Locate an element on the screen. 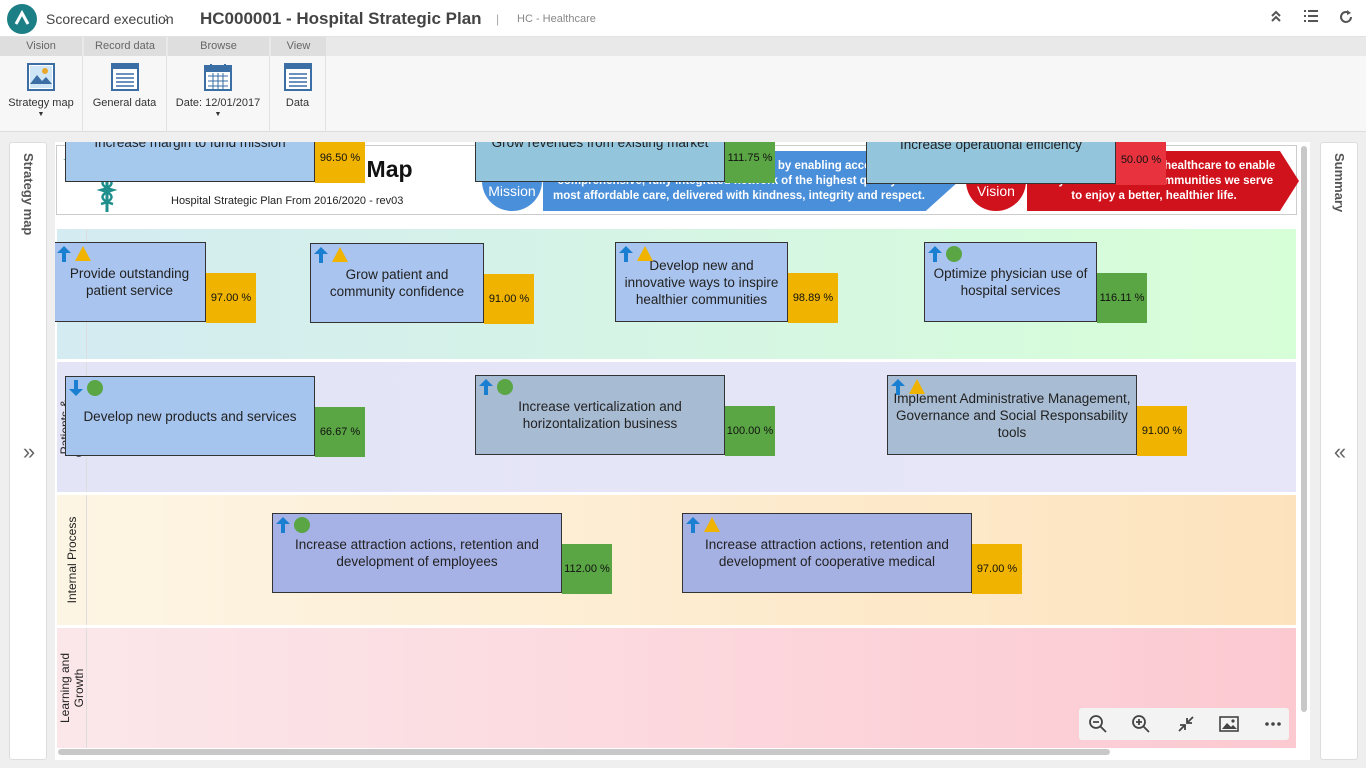 Image resolution: width=1366 pixels, height=768 pixels. objective-box: Grow revenues from existing market is located at coordinates (600, 162).